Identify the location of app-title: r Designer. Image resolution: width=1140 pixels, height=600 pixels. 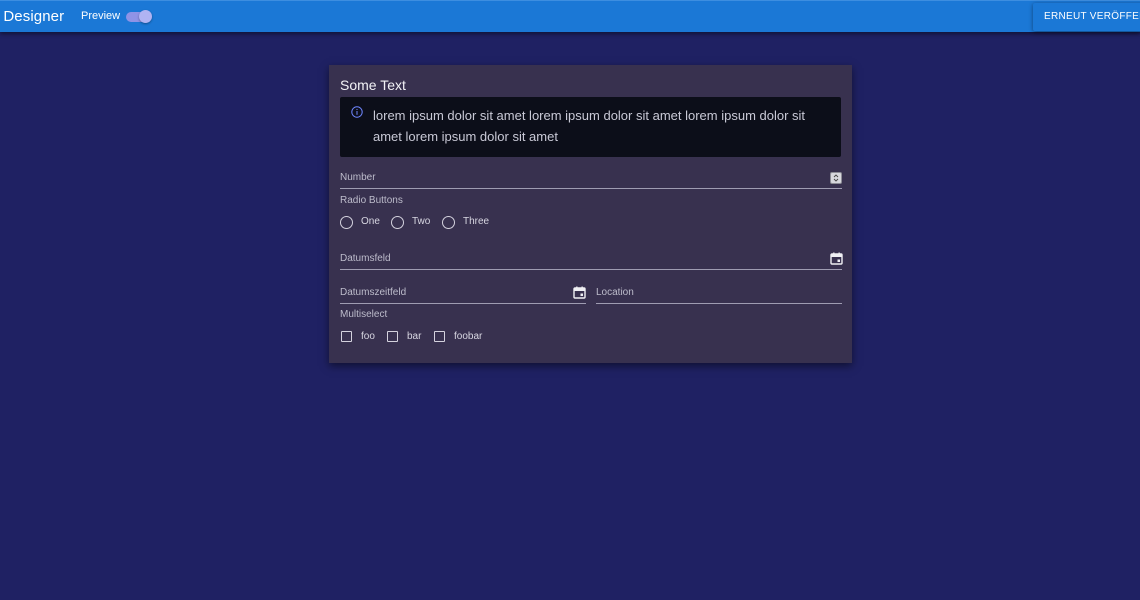
(32, 16).